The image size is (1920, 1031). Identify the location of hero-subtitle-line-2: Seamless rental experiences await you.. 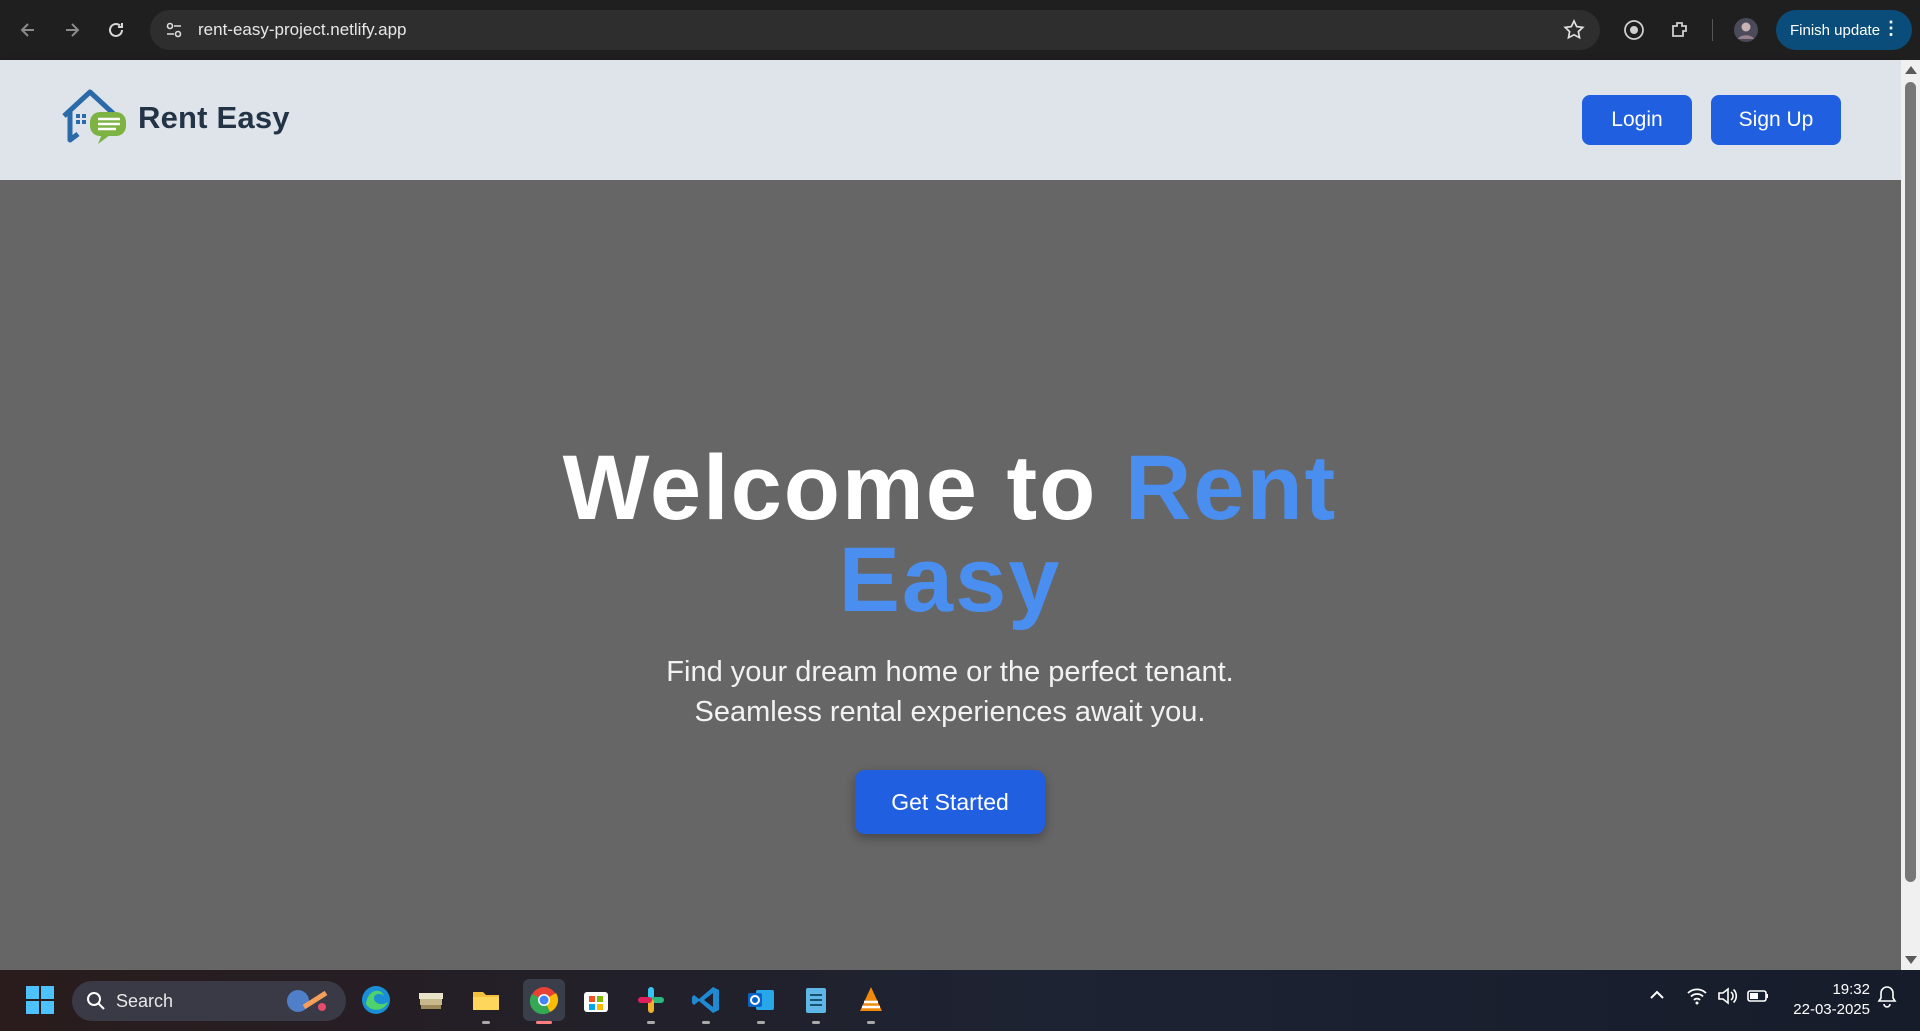
(950, 712).